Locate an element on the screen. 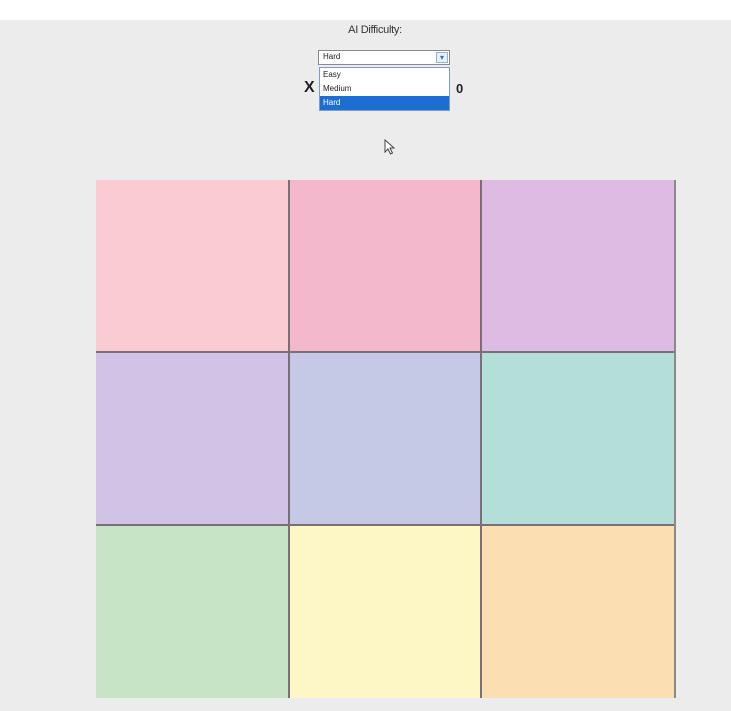  difficulty-select: Hard ▾ is located at coordinates (384, 57).